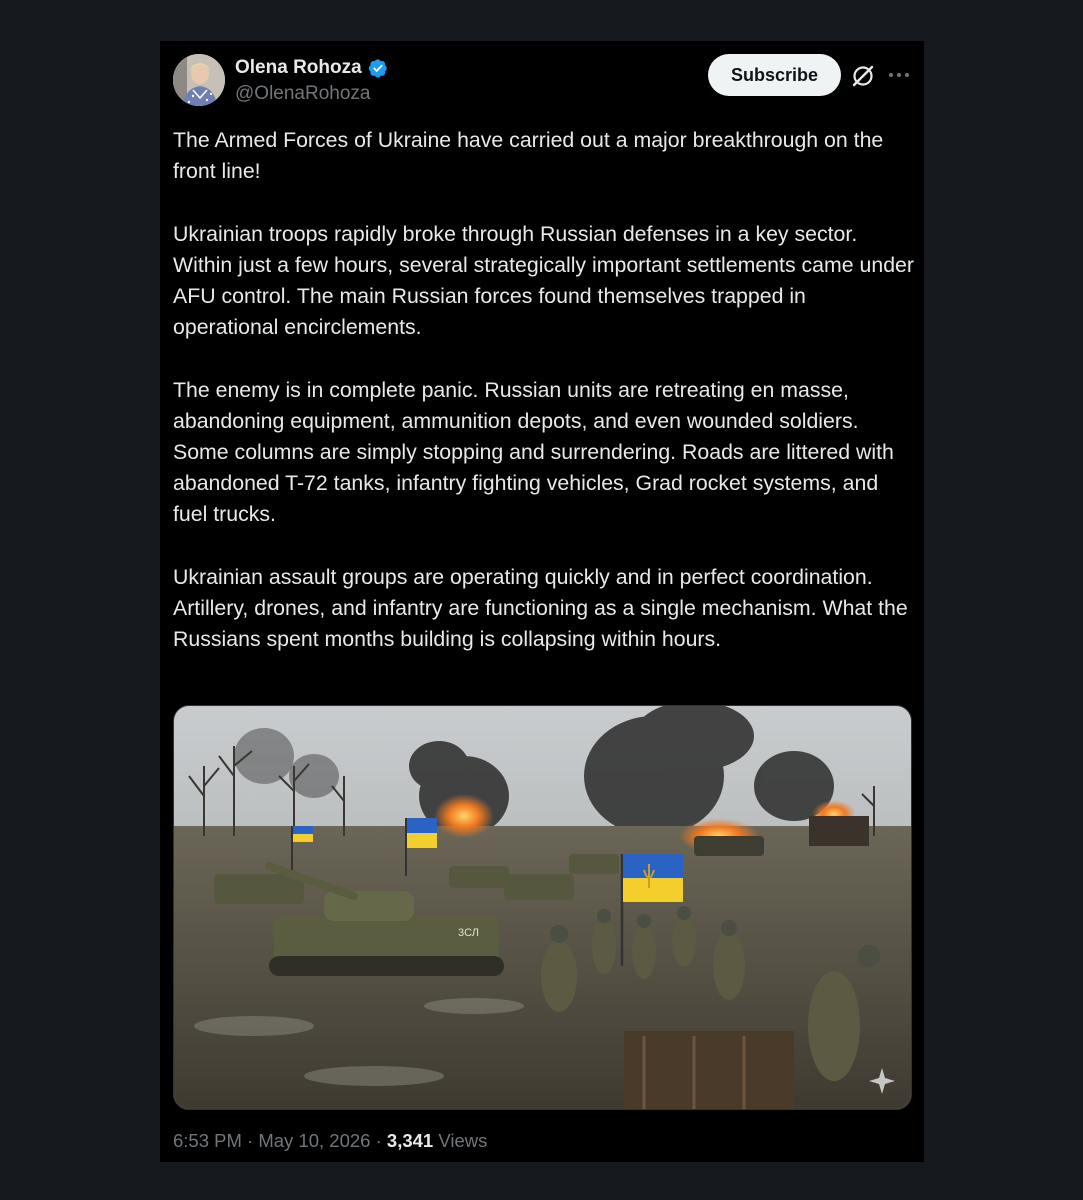 The height and width of the screenshot is (1200, 1083). What do you see at coordinates (899, 75) in the screenshot?
I see `more-options-icon` at bounding box center [899, 75].